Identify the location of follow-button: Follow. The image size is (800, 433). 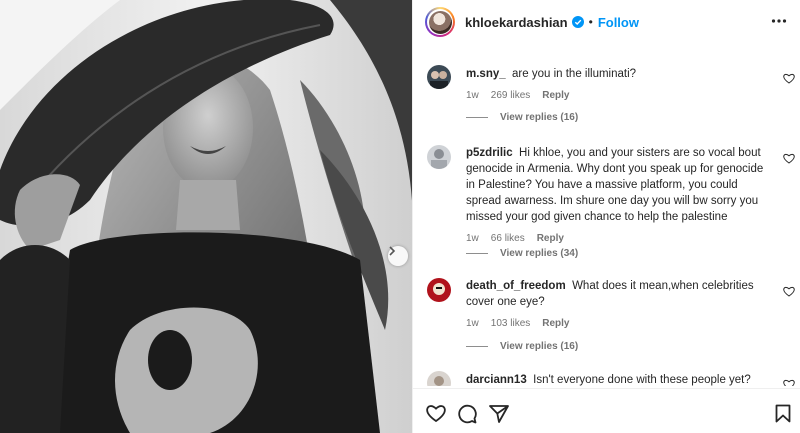
(618, 22).